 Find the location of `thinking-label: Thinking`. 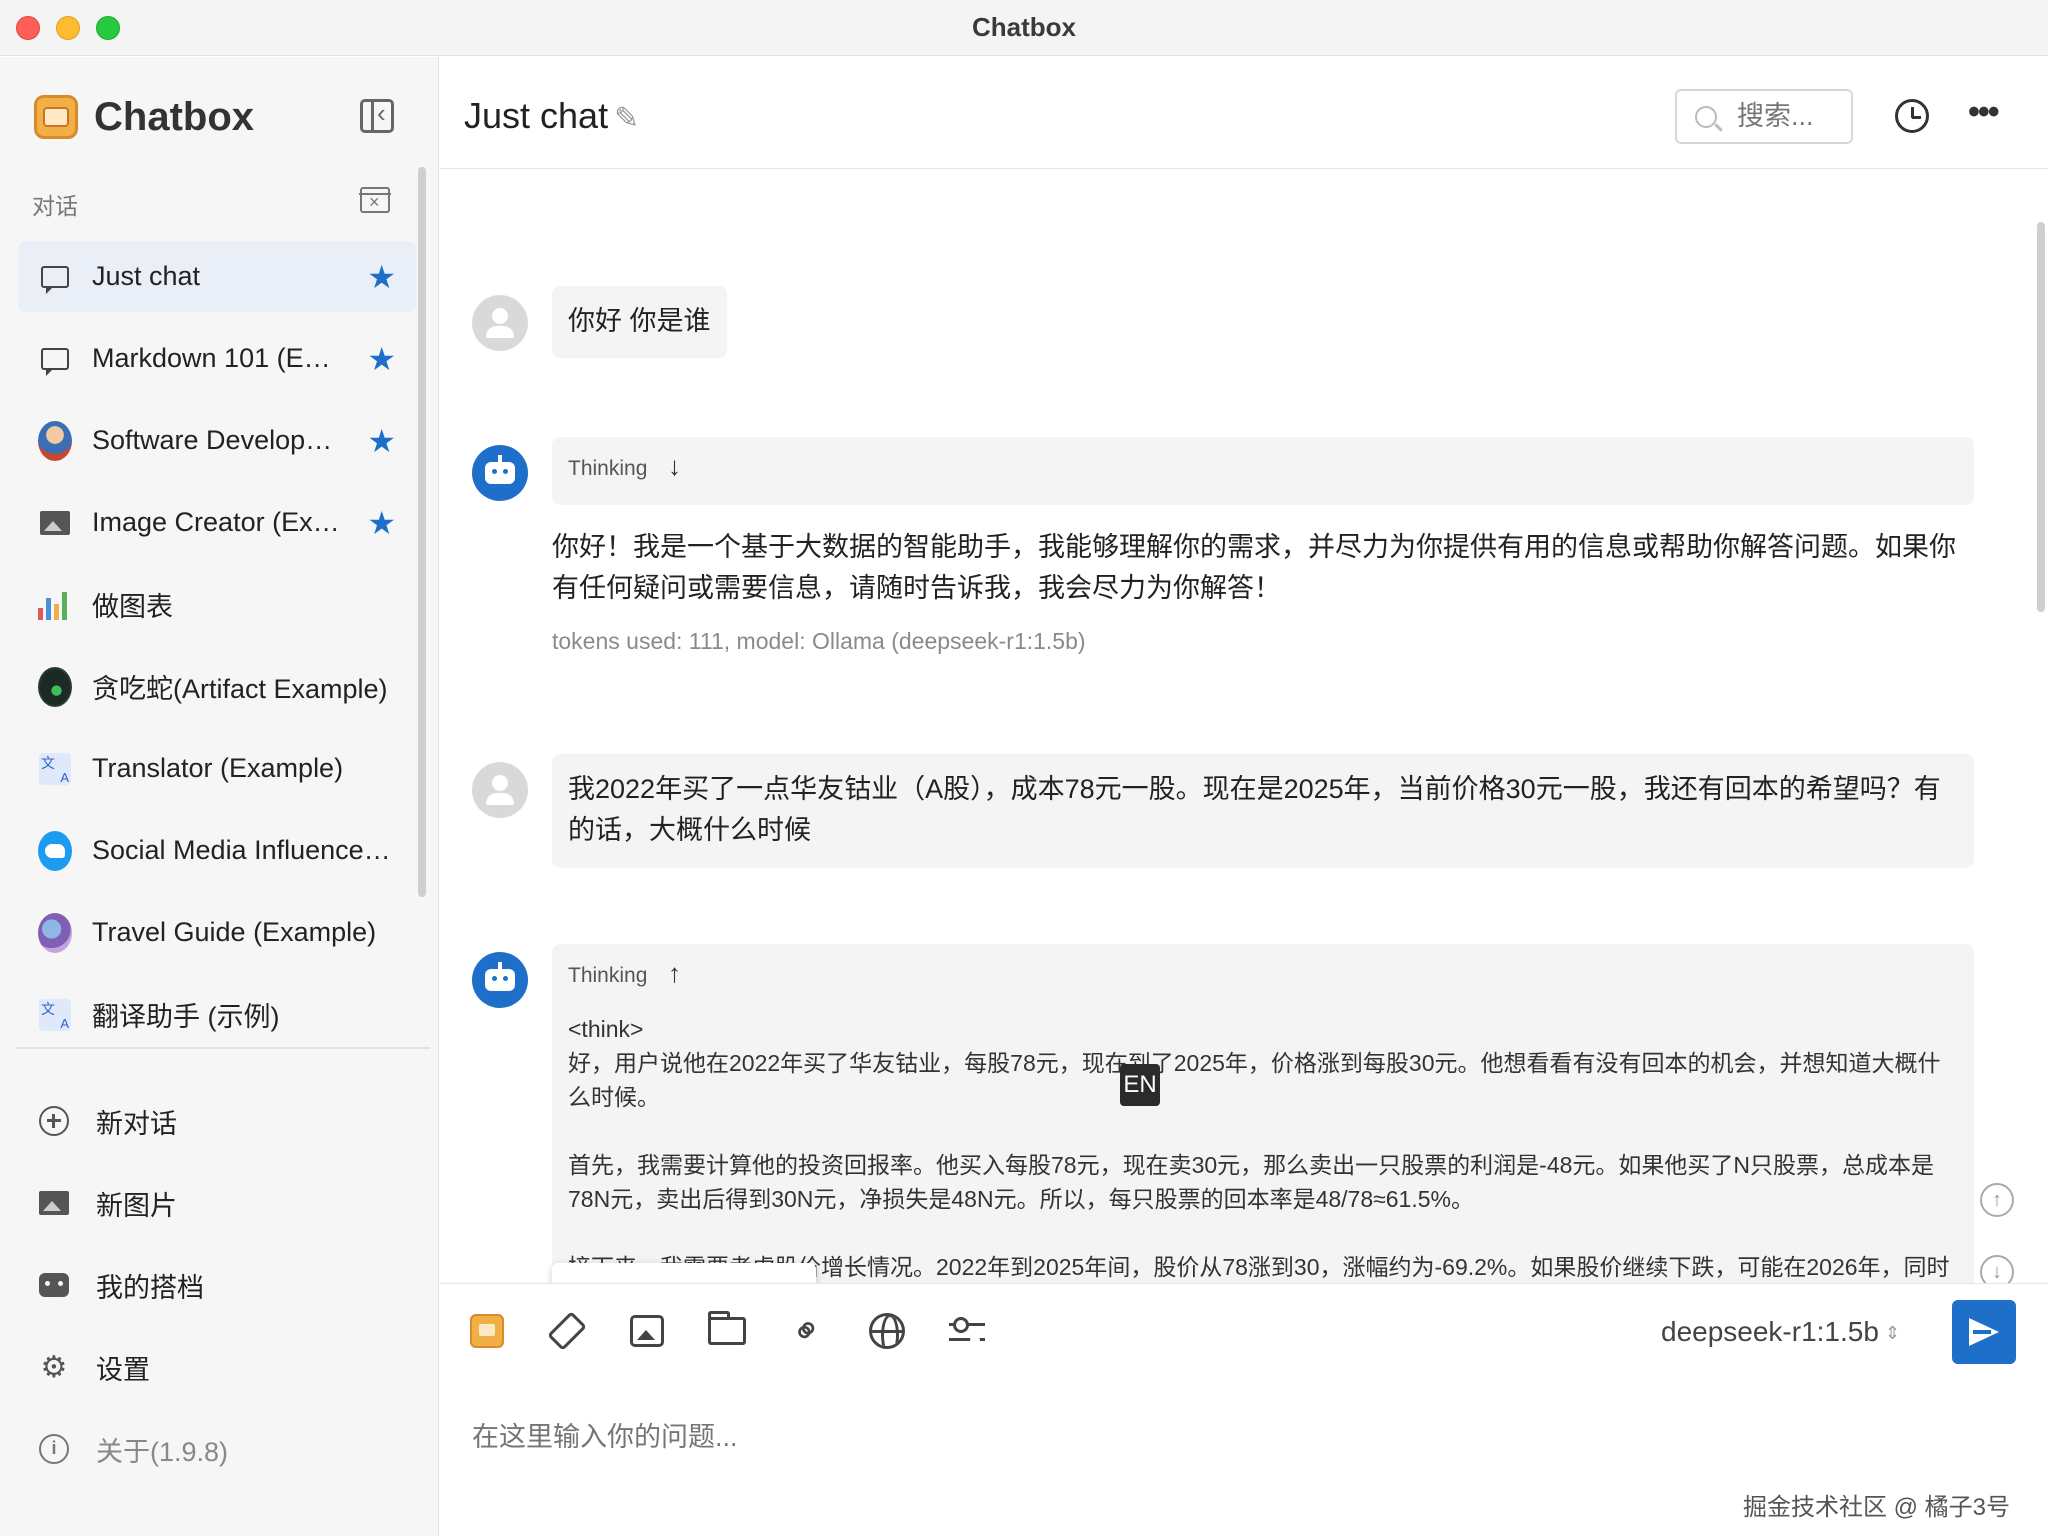

thinking-label: Thinking is located at coordinates (607, 976).